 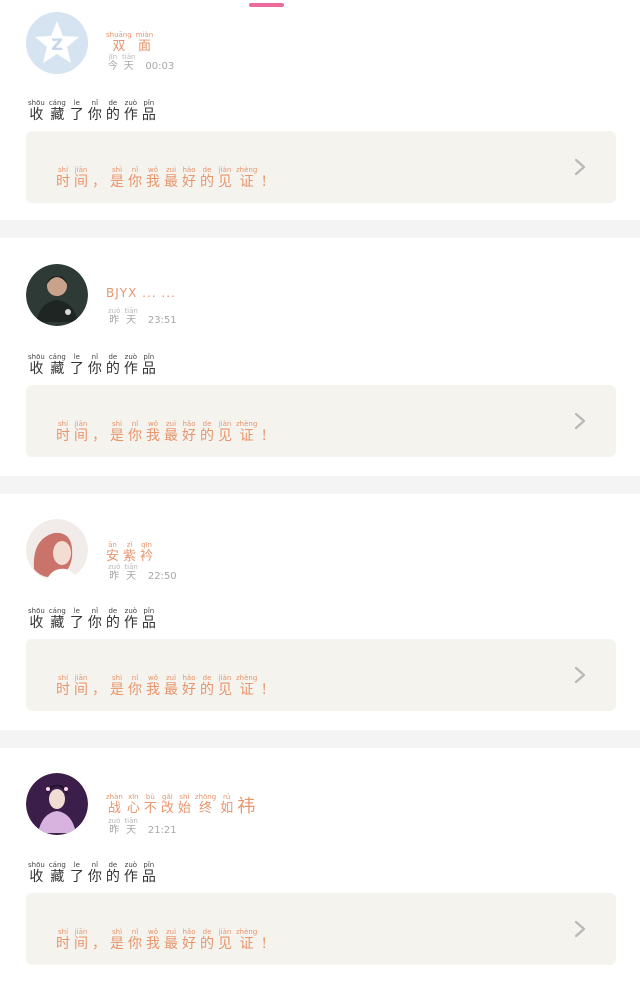 What do you see at coordinates (142, 316) in the screenshot?
I see `timestamp: zuó 昨 tiān 天 23:51` at bounding box center [142, 316].